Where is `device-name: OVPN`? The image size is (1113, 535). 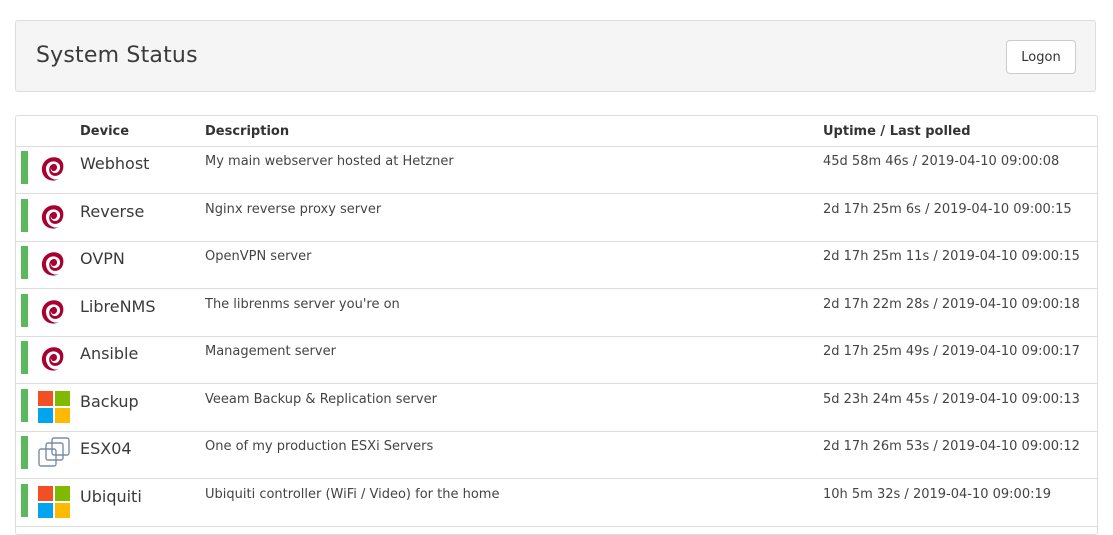 device-name: OVPN is located at coordinates (102, 258).